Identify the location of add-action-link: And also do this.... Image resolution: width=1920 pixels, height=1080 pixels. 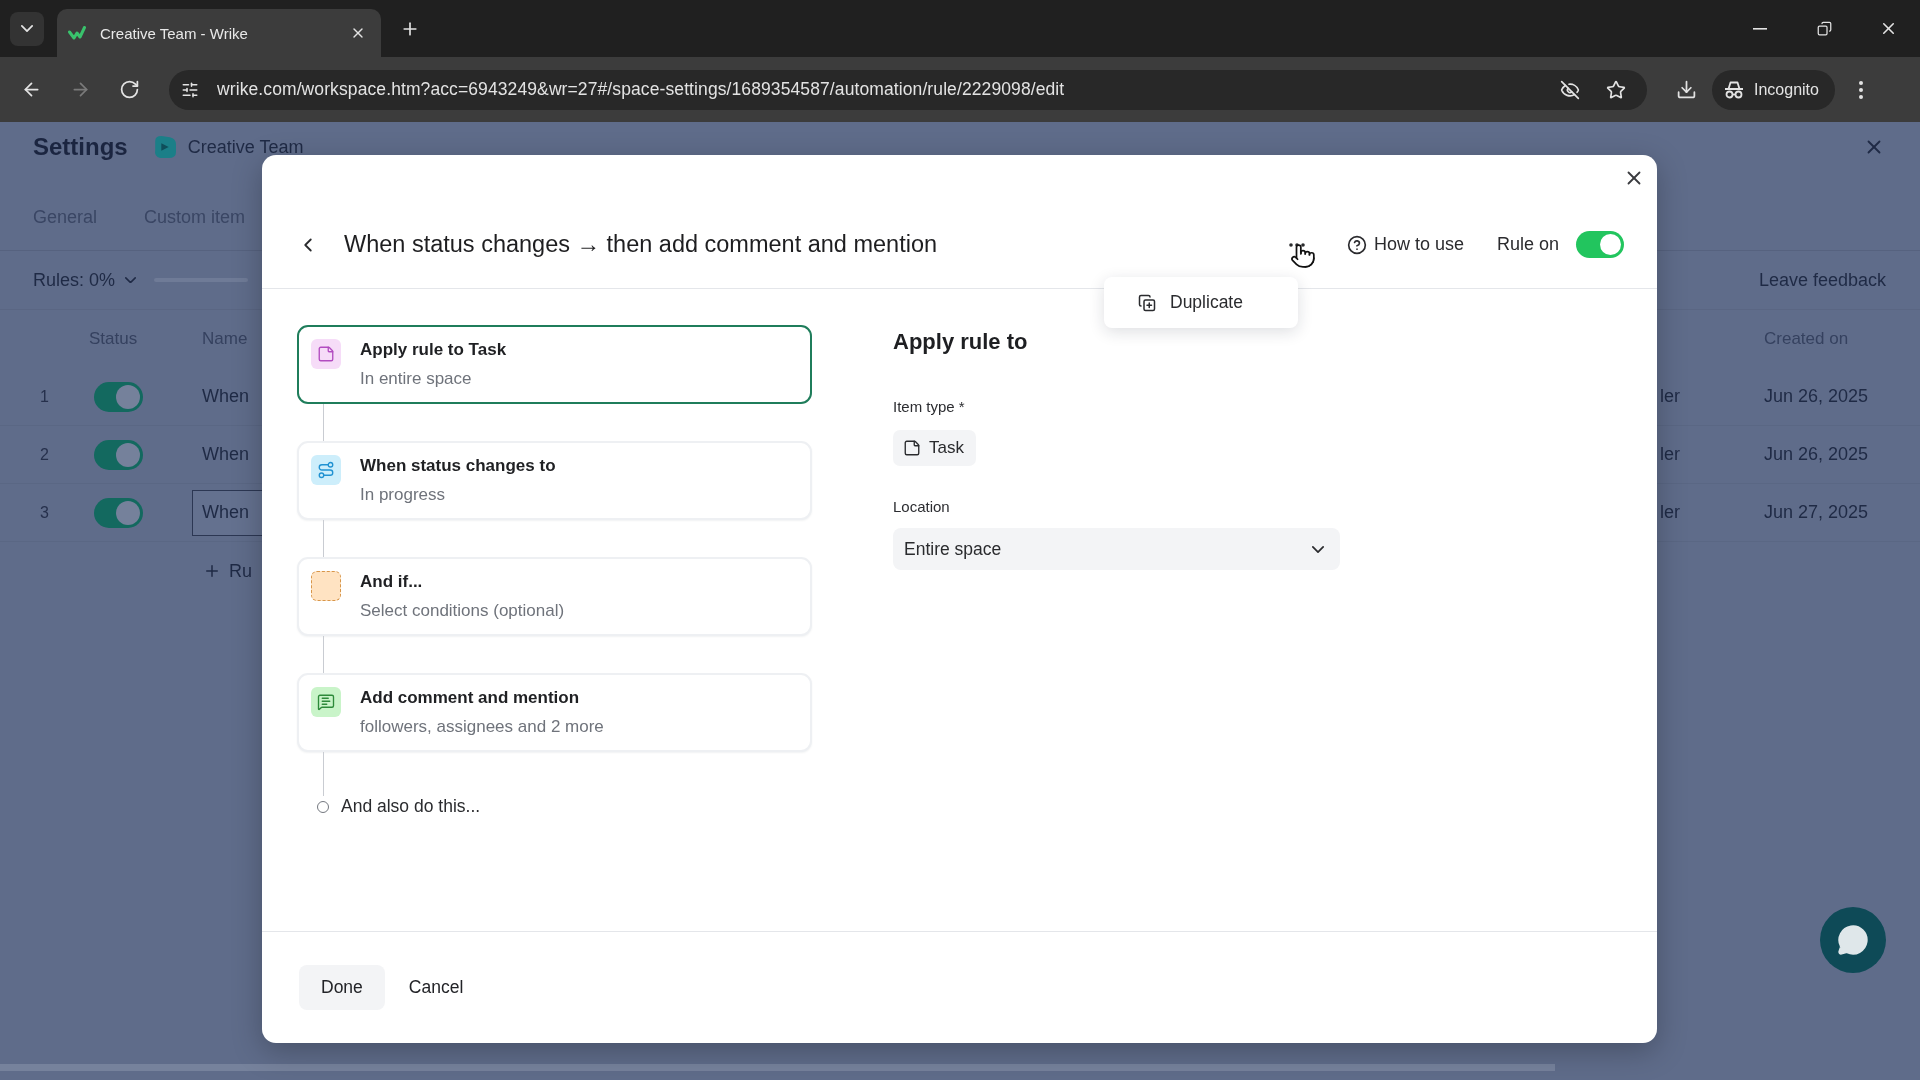
(411, 806).